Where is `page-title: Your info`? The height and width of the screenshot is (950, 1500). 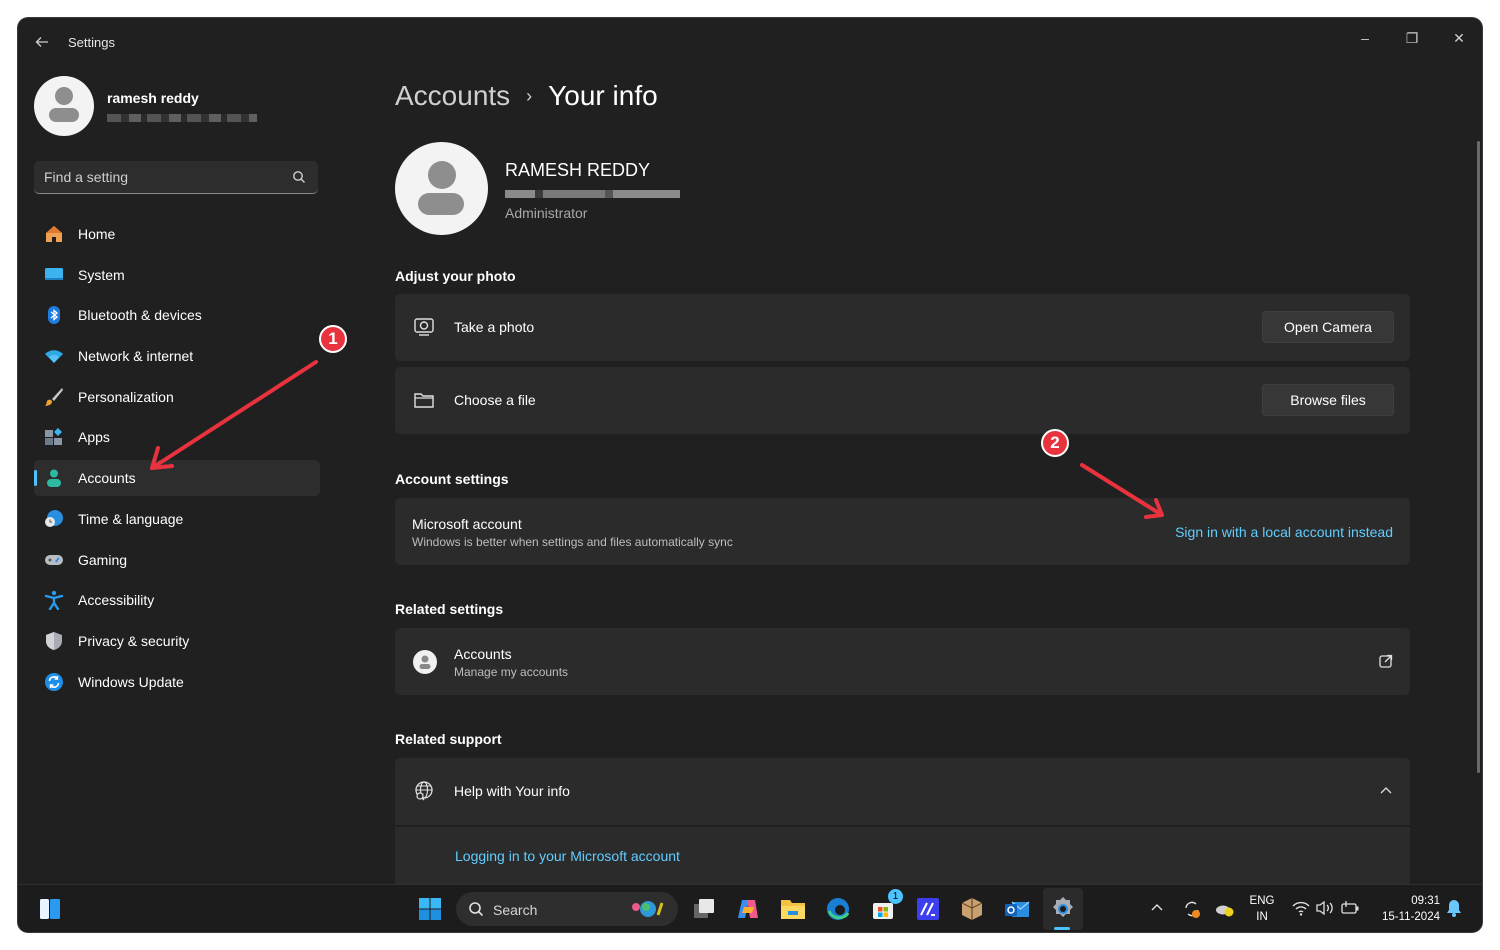
page-title: Your info is located at coordinates (603, 95).